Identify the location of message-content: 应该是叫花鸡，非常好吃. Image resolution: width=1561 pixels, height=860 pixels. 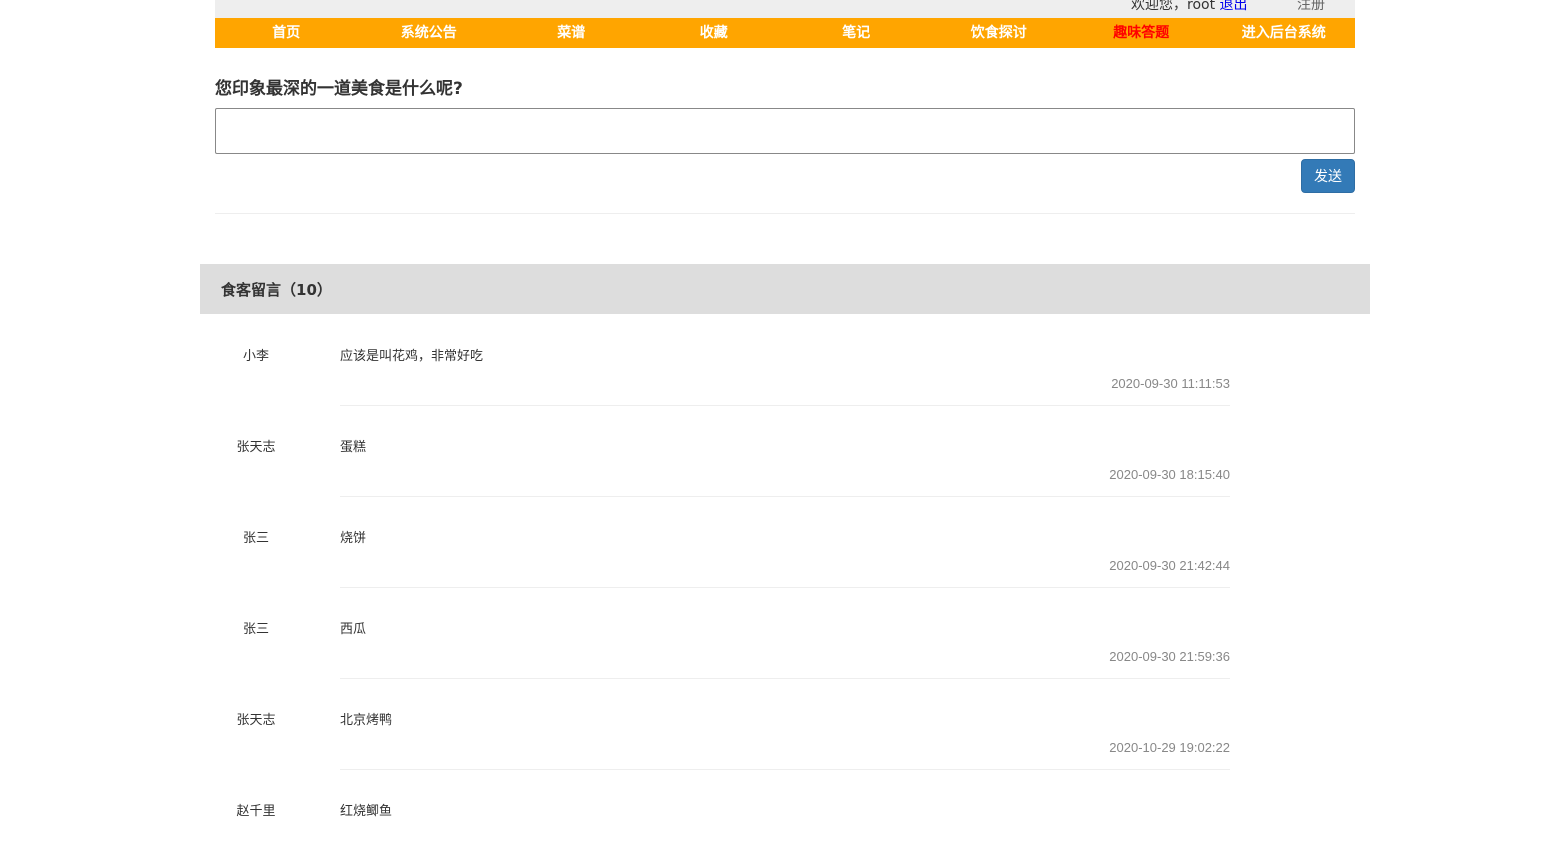
(412, 356).